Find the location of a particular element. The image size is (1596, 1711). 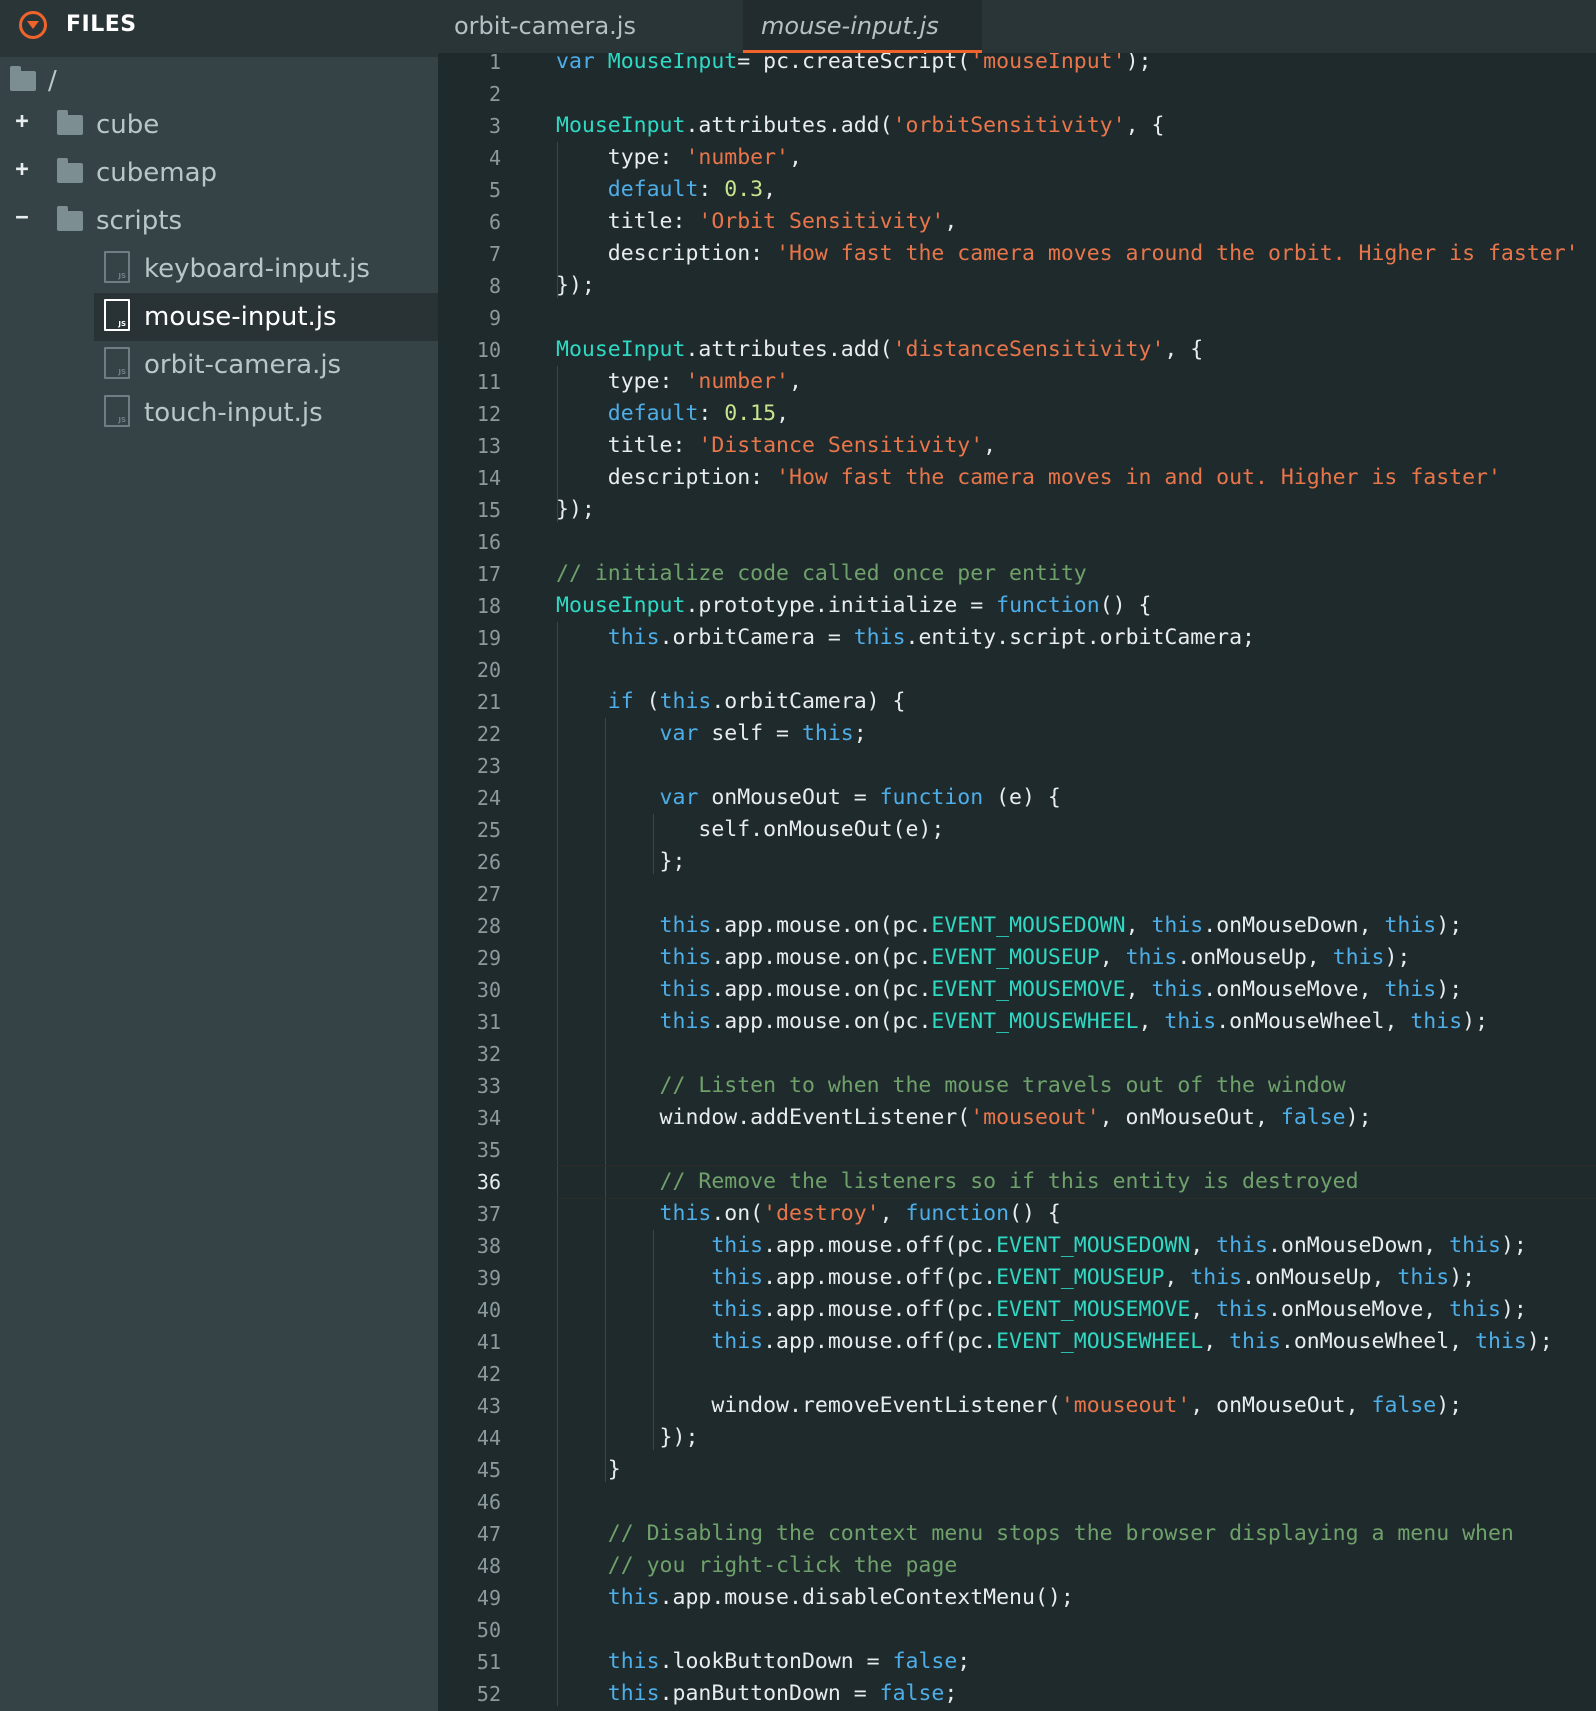

code-token: EVENT_MOUSEMOVE is located at coordinates (1093, 1309).